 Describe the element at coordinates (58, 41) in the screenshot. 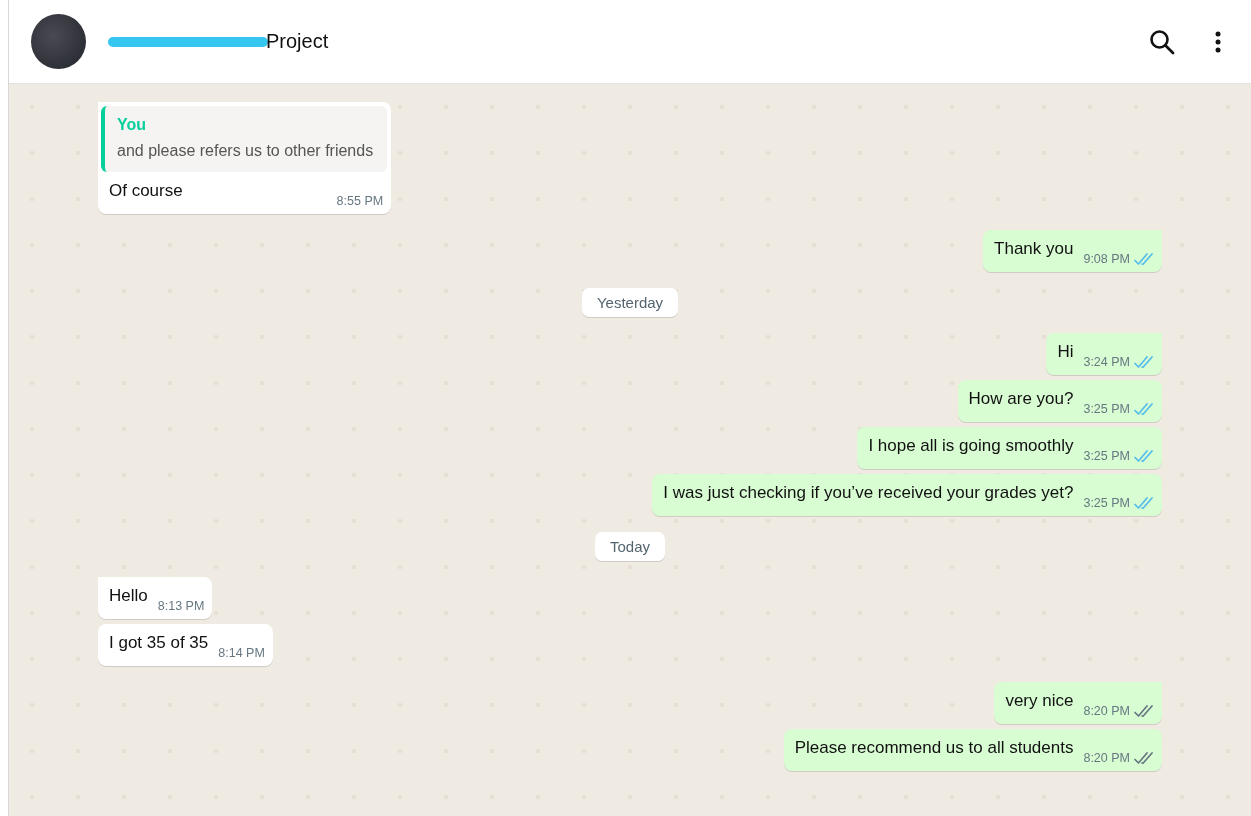

I see `avatar-photo-placeholder` at that location.